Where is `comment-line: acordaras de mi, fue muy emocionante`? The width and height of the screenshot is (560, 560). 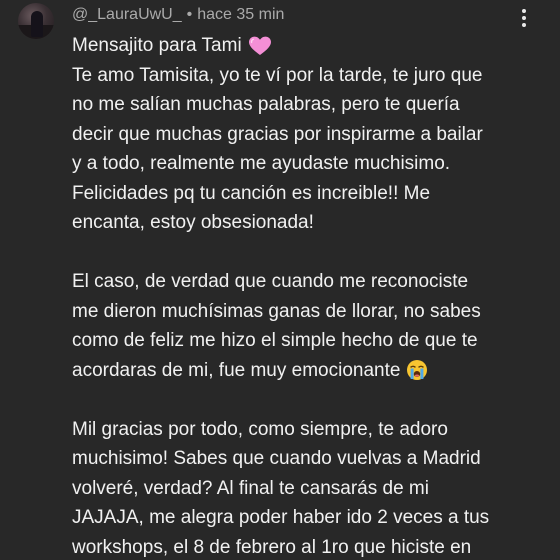 comment-line: acordaras de mi, fue muy emocionante is located at coordinates (307, 371).